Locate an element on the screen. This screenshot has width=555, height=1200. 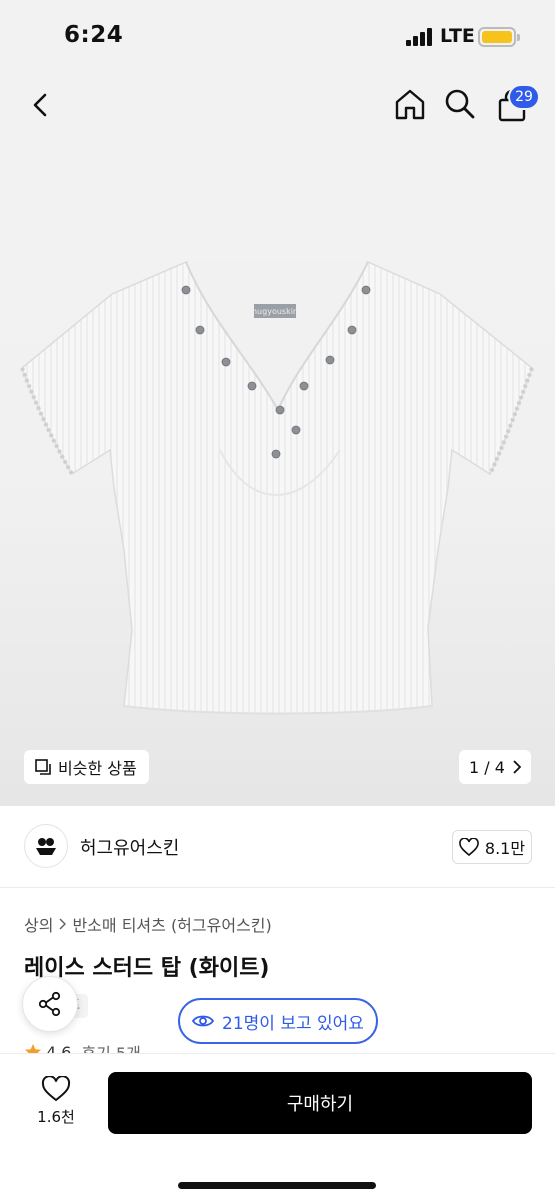
wishlist-count: 1.6천 is located at coordinates (56, 1117).